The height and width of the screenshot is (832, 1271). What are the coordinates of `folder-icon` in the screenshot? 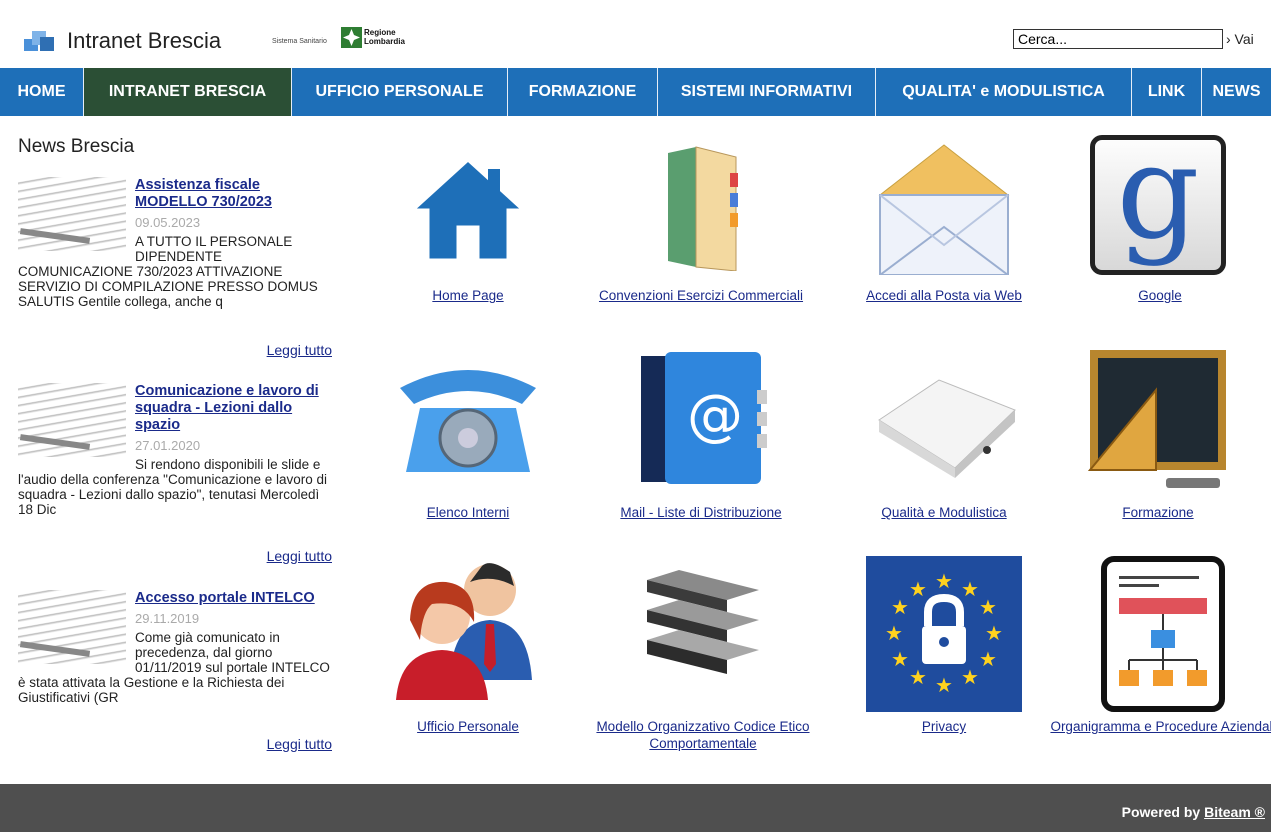 It's located at (703, 208).